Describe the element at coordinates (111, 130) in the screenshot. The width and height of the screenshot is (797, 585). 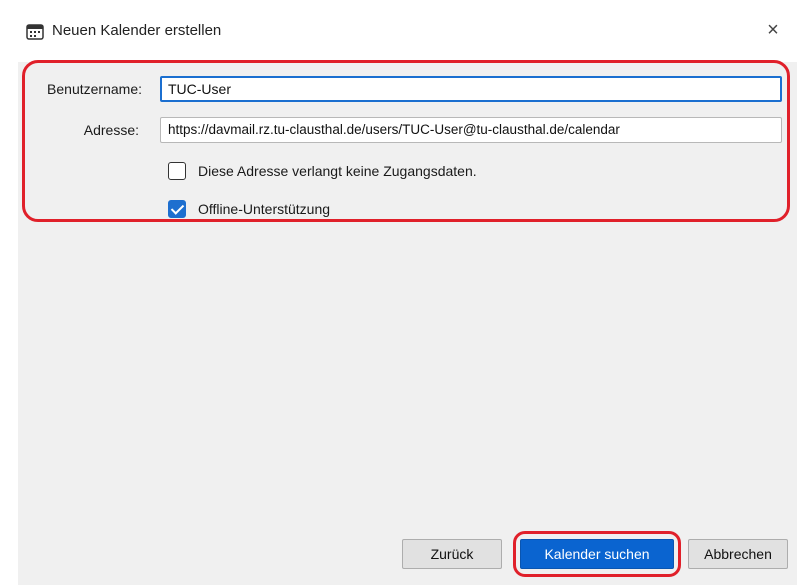
I see `address-label: Adresse:` at that location.